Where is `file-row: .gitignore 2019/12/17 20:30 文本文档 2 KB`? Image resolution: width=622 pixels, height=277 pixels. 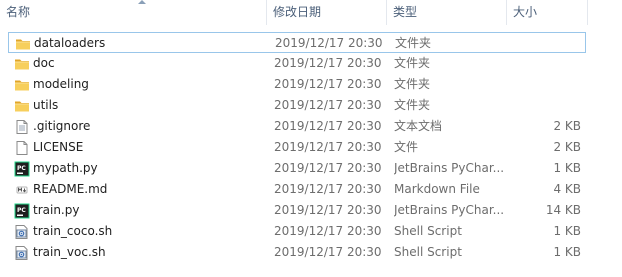 file-row: .gitignore 2019/12/17 20:30 文本文档 2 KB is located at coordinates (297, 126).